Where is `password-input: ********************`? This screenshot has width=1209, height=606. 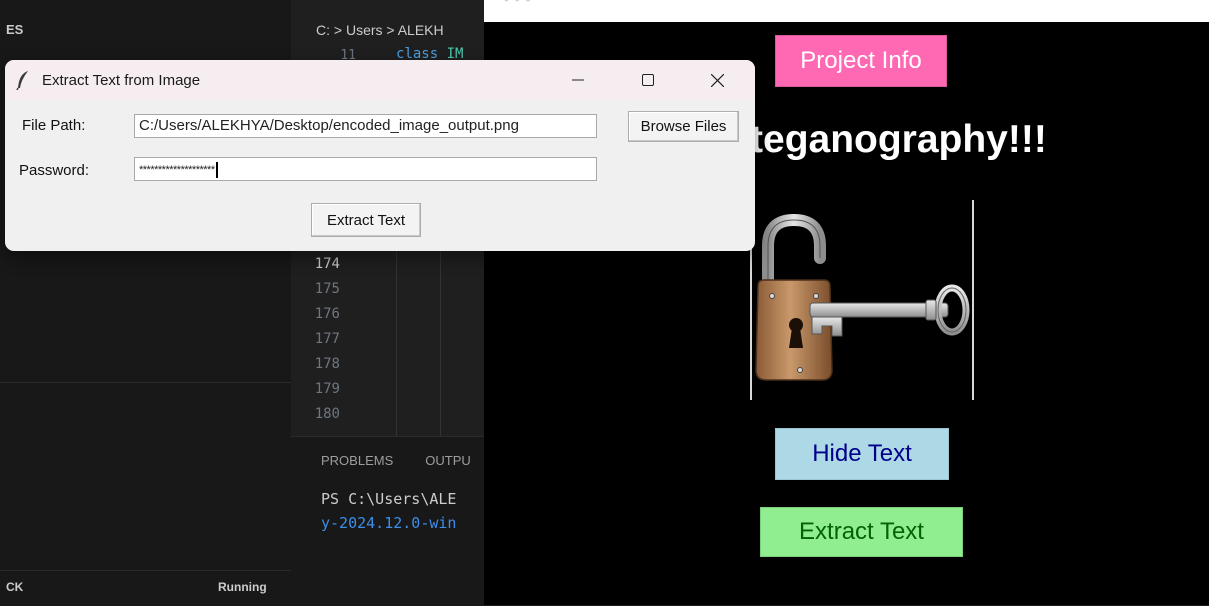
password-input: ******************** is located at coordinates (365, 169).